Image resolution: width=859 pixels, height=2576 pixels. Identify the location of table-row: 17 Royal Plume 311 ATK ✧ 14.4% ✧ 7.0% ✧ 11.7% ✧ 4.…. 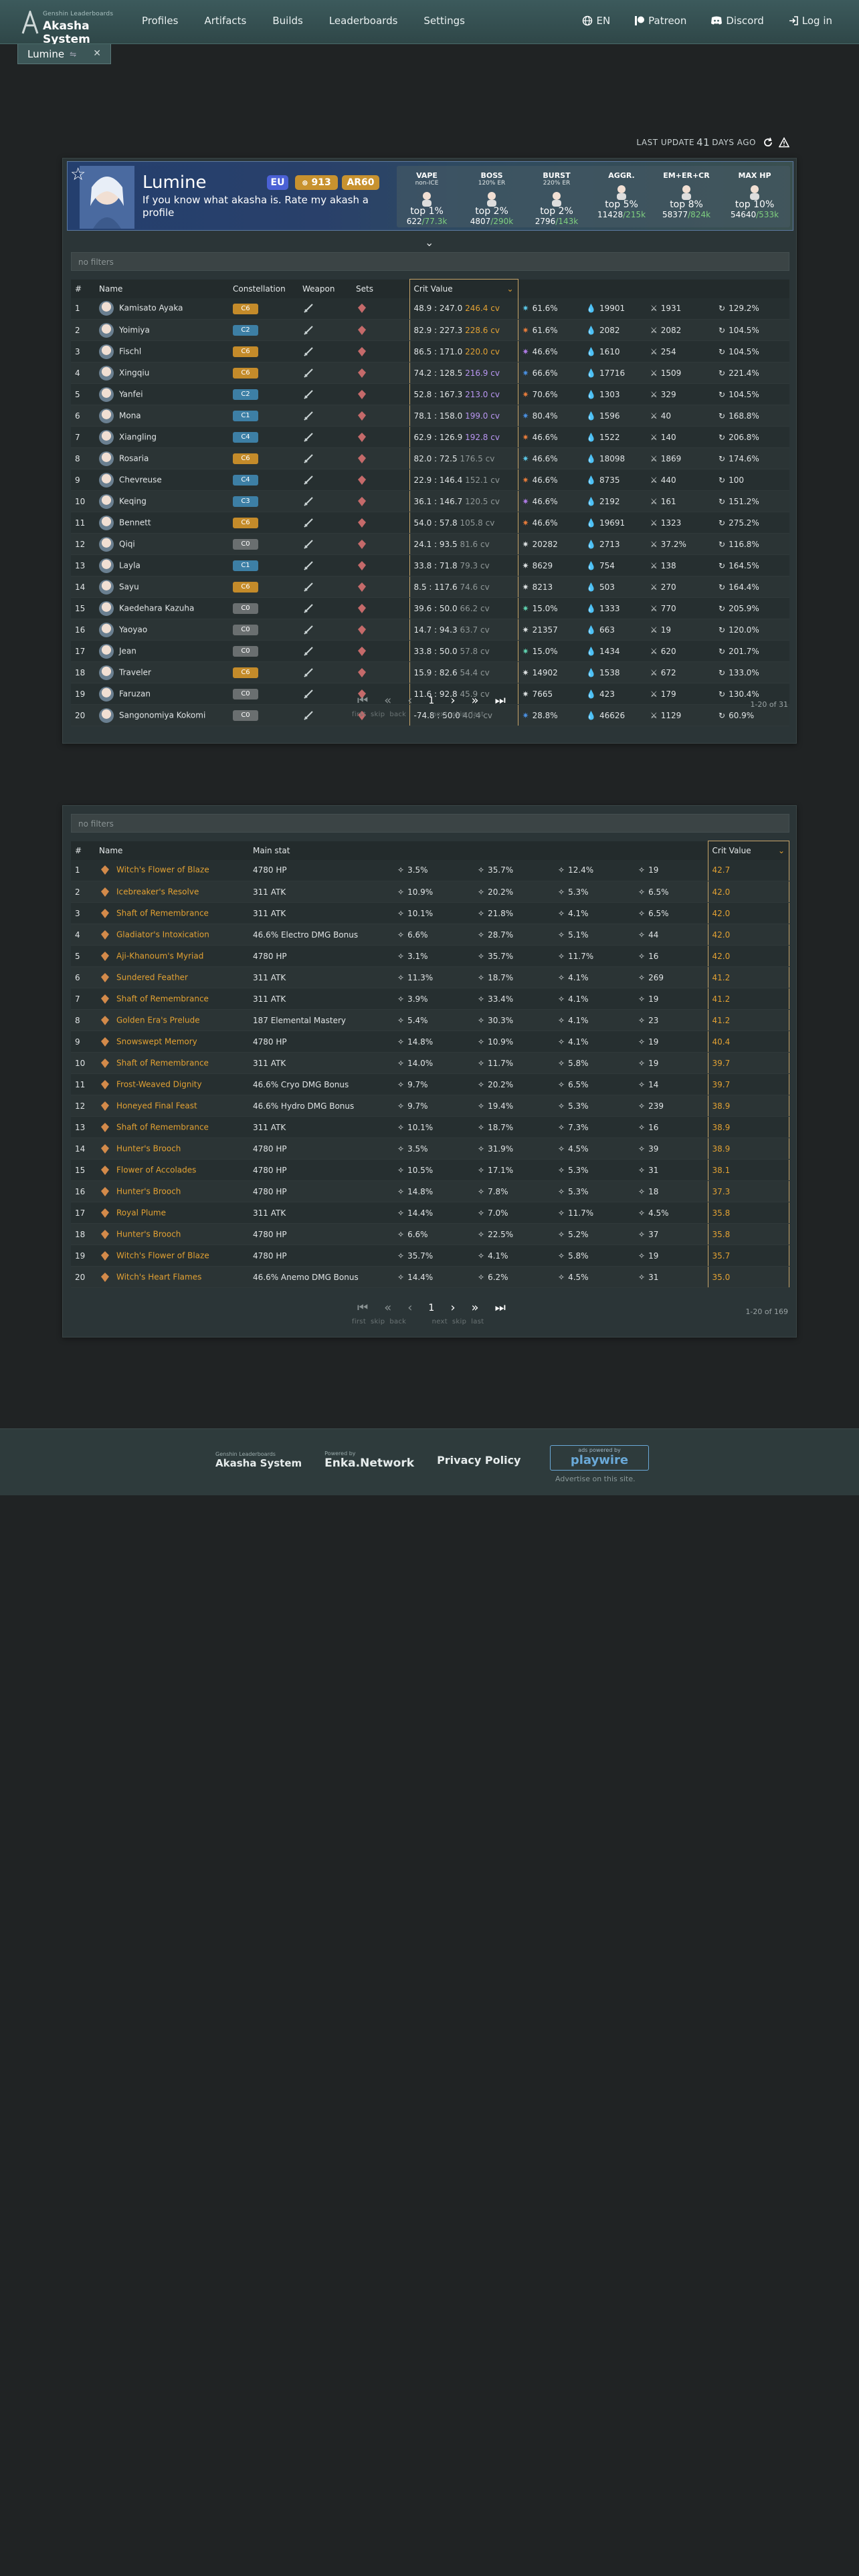
(430, 1213).